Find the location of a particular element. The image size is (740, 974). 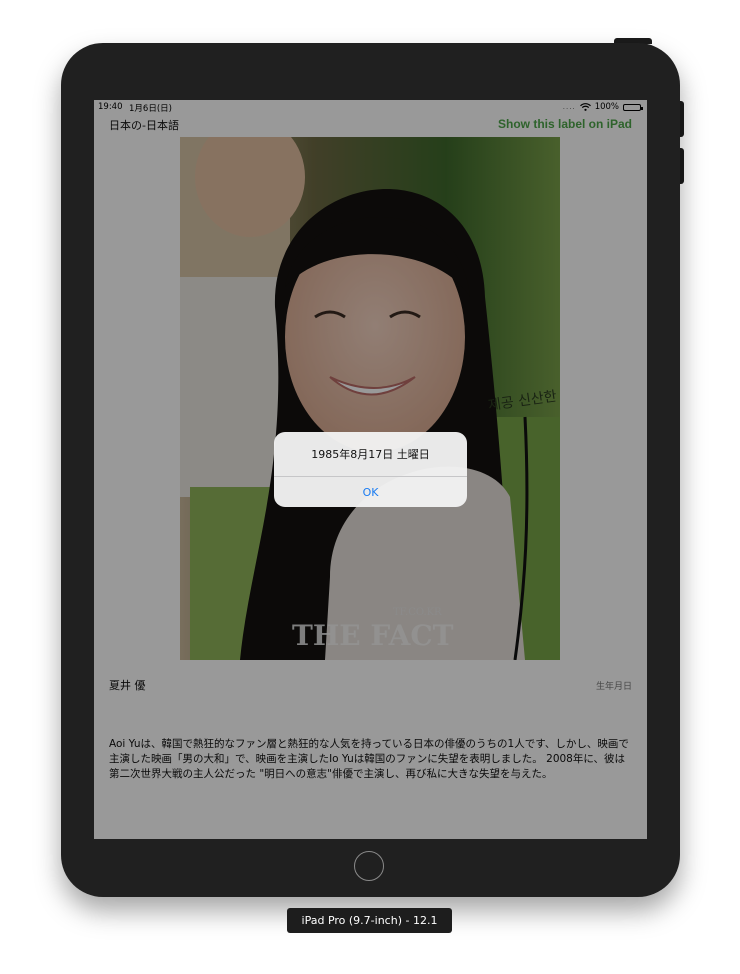

simulator-device-label: iPad Pro (9.7-inch) - 12.1 is located at coordinates (369, 920).